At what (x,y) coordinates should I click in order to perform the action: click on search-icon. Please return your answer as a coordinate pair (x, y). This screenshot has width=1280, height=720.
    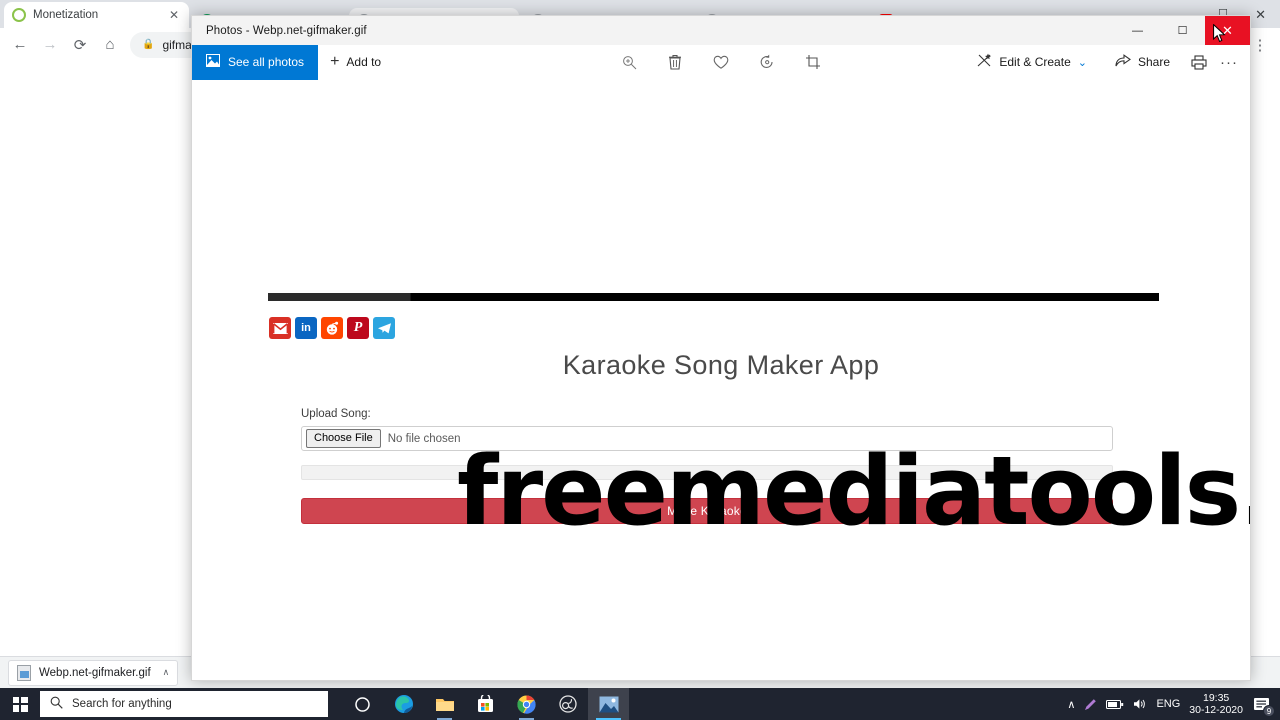
    Looking at the image, I should click on (56, 704).